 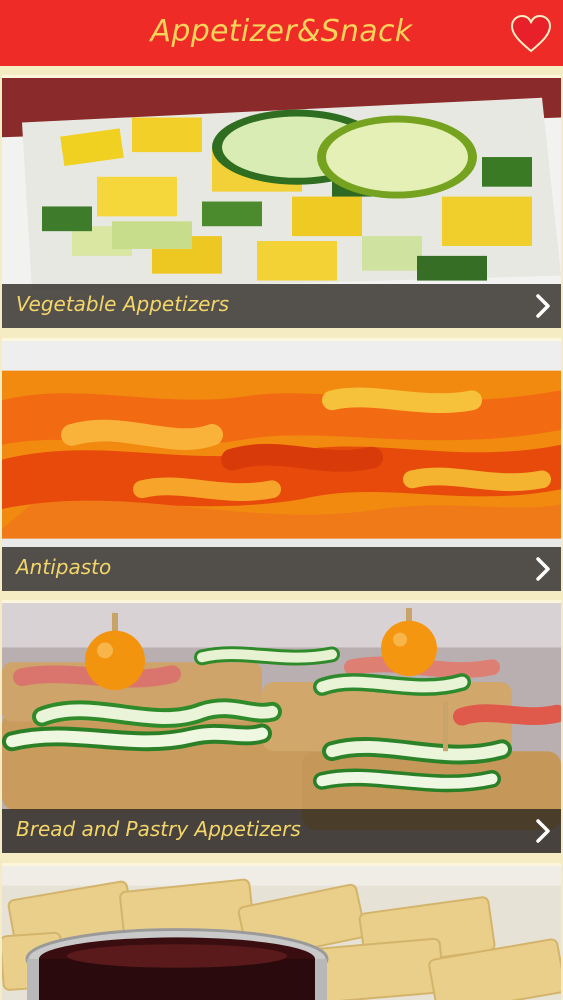 What do you see at coordinates (281, 569) in the screenshot?
I see `category-caption: Antipasto` at bounding box center [281, 569].